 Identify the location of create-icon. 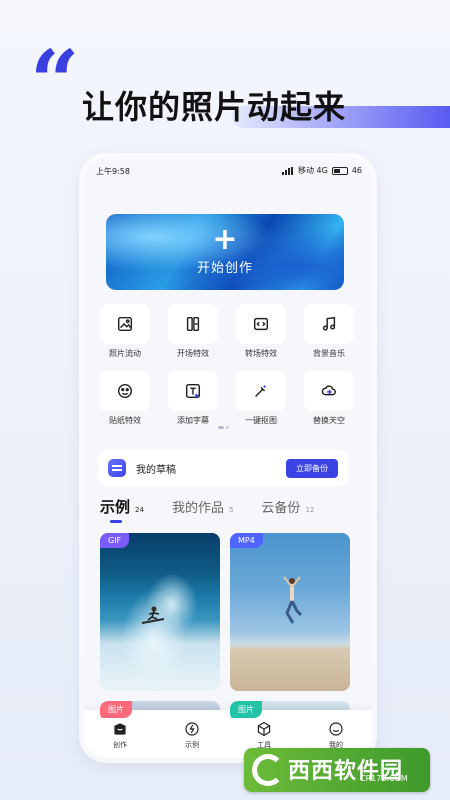
(120, 728).